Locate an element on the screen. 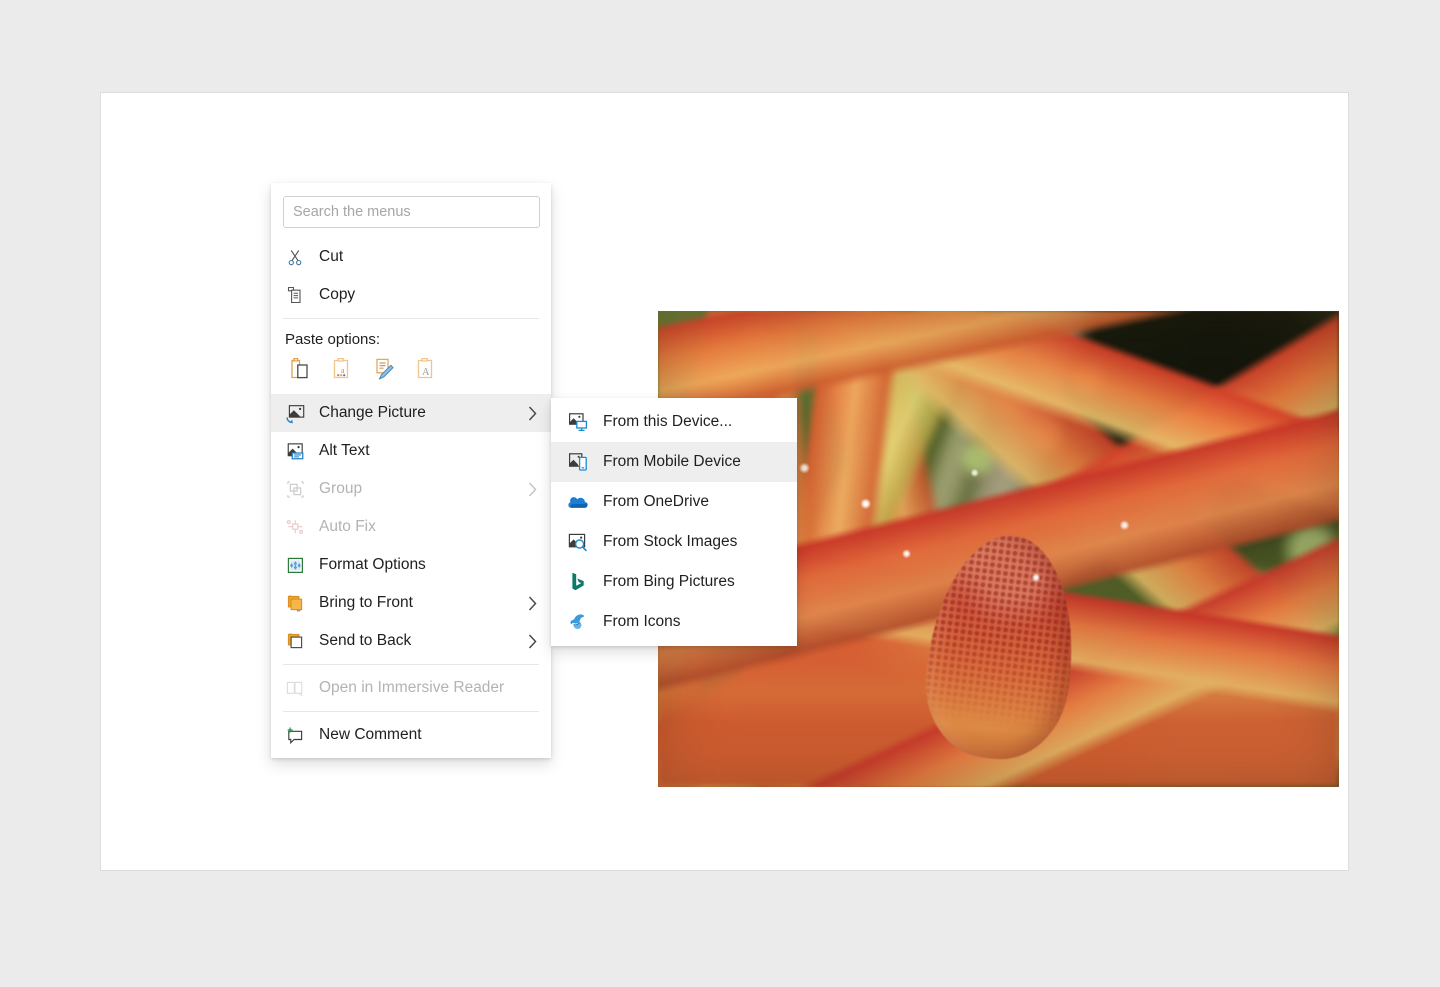 This screenshot has width=1440, height=987. menu-item-open-in-immersive-reader: Open in Immersive Reader is located at coordinates (411, 688).